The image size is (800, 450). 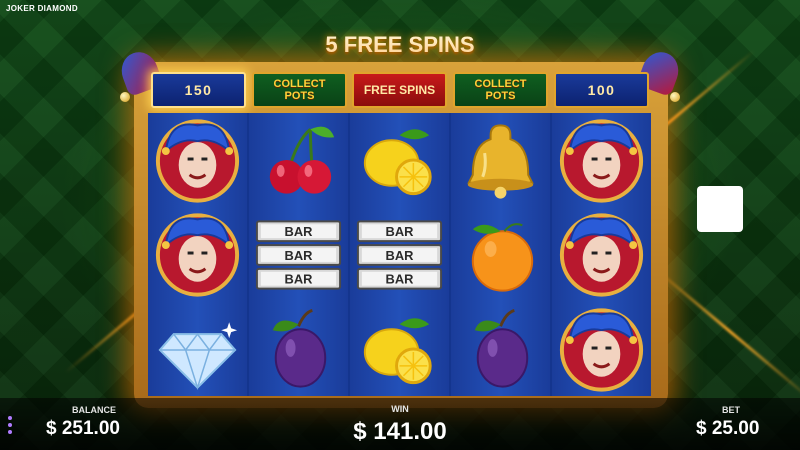 I want to click on orange-icon, so click(x=500, y=254).